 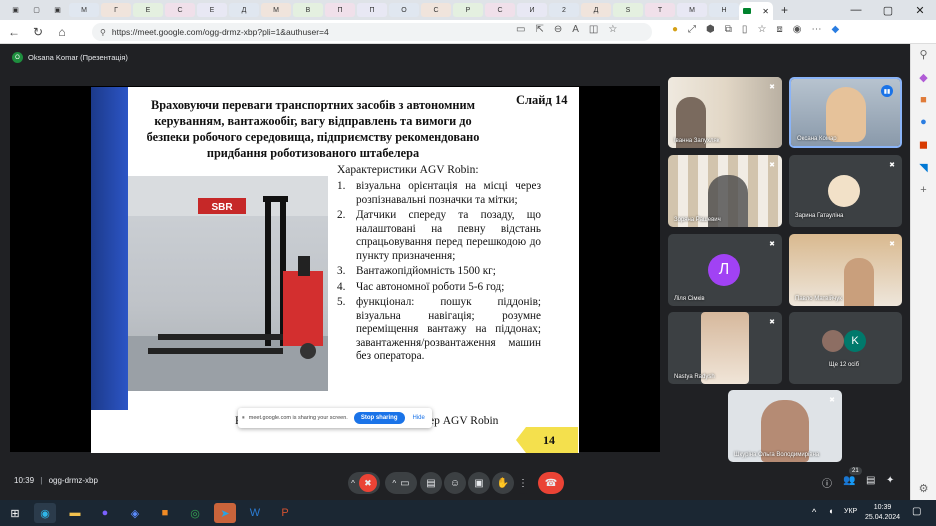 What do you see at coordinates (379, 418) in the screenshot?
I see `stop-sharing-button: Stop sharing` at bounding box center [379, 418].